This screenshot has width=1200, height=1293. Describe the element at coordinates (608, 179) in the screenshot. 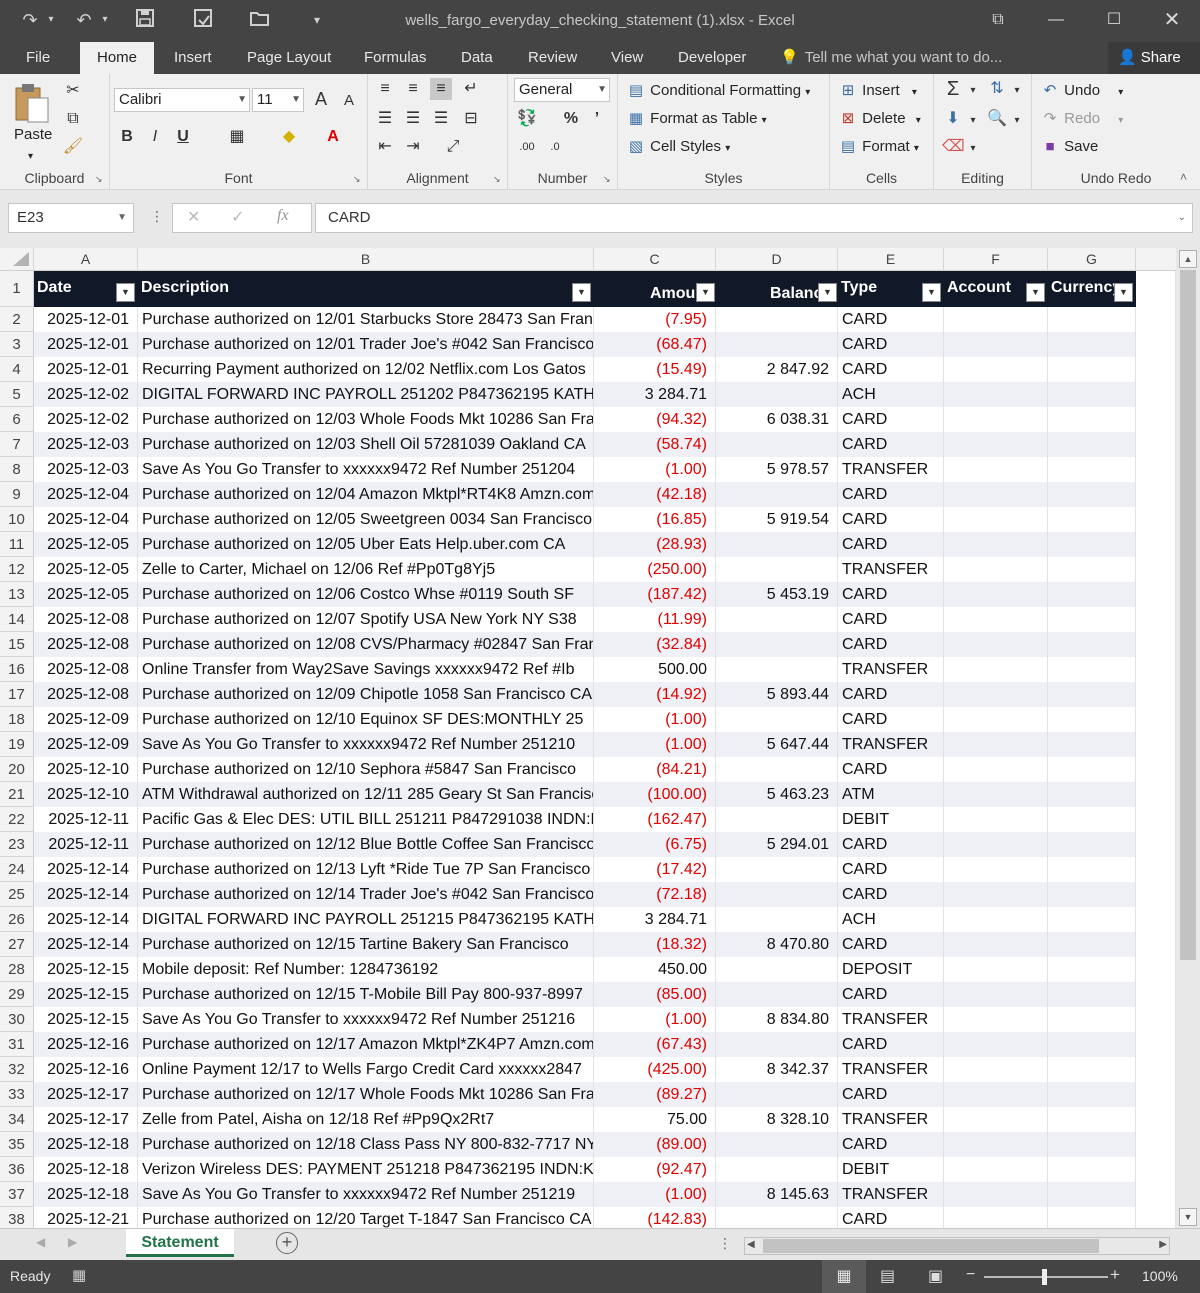

I see `number-launcher-icon: ↘` at that location.